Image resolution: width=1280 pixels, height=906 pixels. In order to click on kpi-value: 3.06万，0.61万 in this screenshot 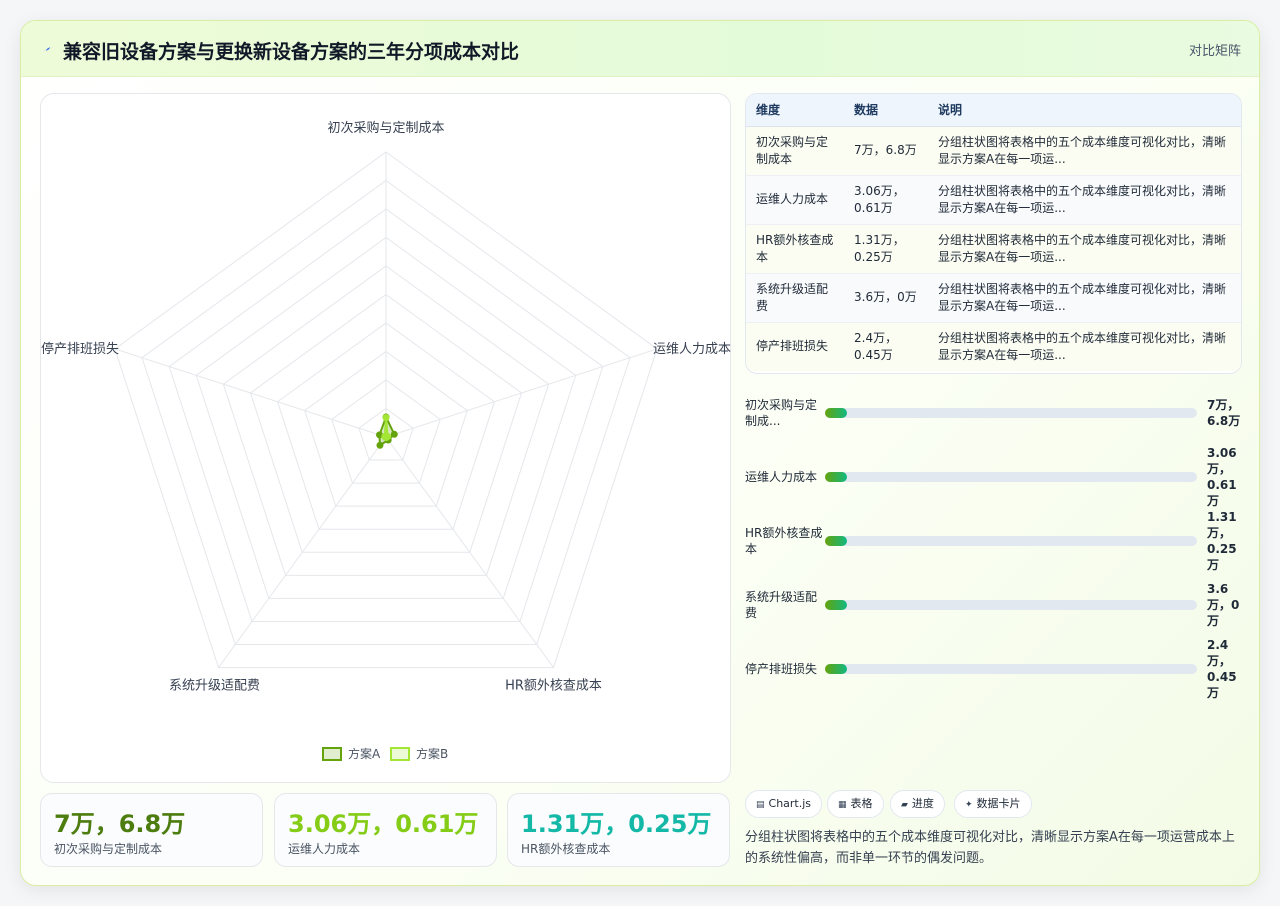, I will do `click(383, 824)`.